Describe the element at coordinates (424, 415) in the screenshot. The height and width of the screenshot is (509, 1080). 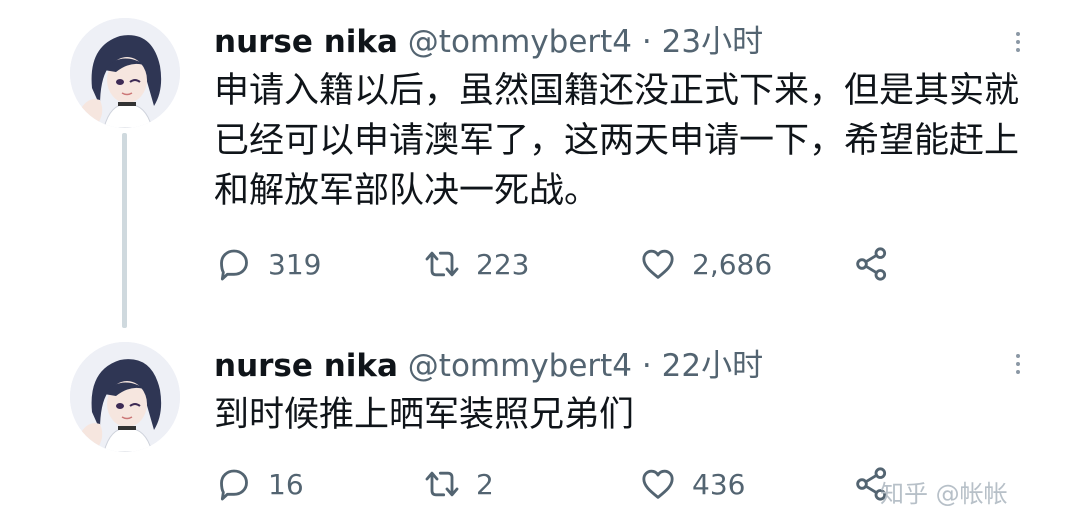
I see `tweet-text: 到时候推上晒军装照兄弟们` at that location.